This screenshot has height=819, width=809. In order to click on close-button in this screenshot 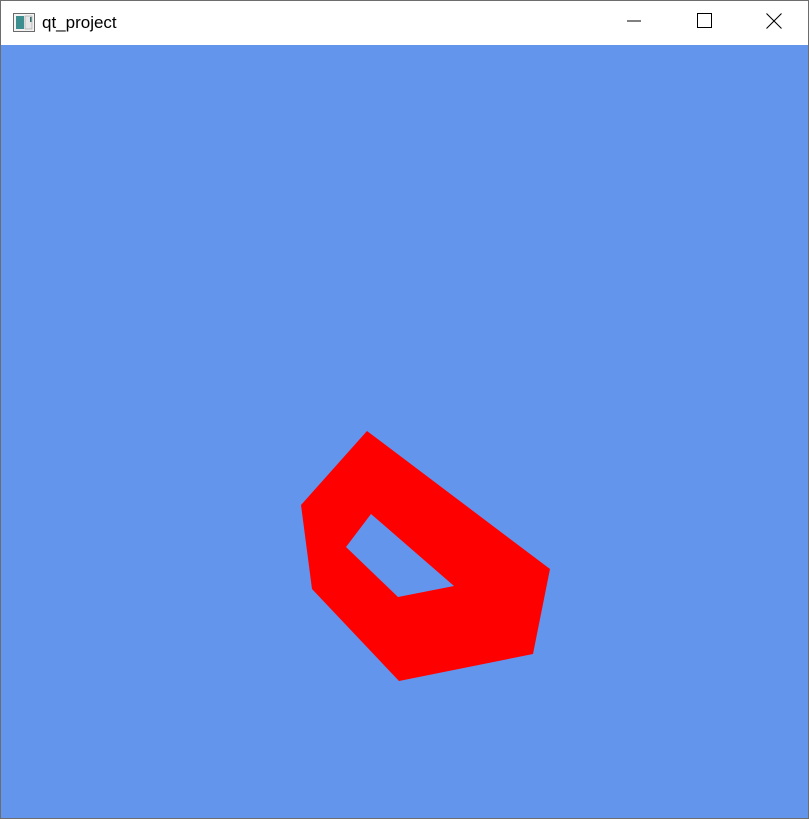, I will do `click(773, 23)`.